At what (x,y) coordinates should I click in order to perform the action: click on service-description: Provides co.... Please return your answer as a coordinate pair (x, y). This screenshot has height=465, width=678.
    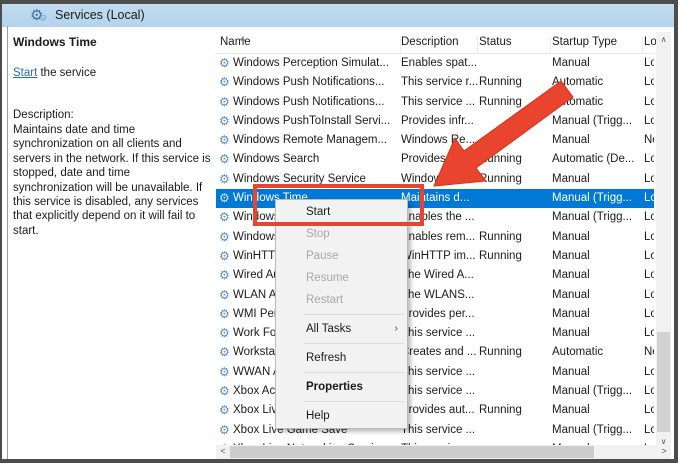
    Looking at the image, I should click on (436, 159).